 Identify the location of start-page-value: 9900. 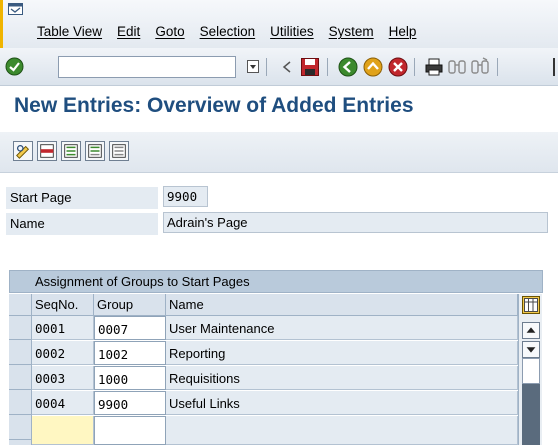
(185, 196).